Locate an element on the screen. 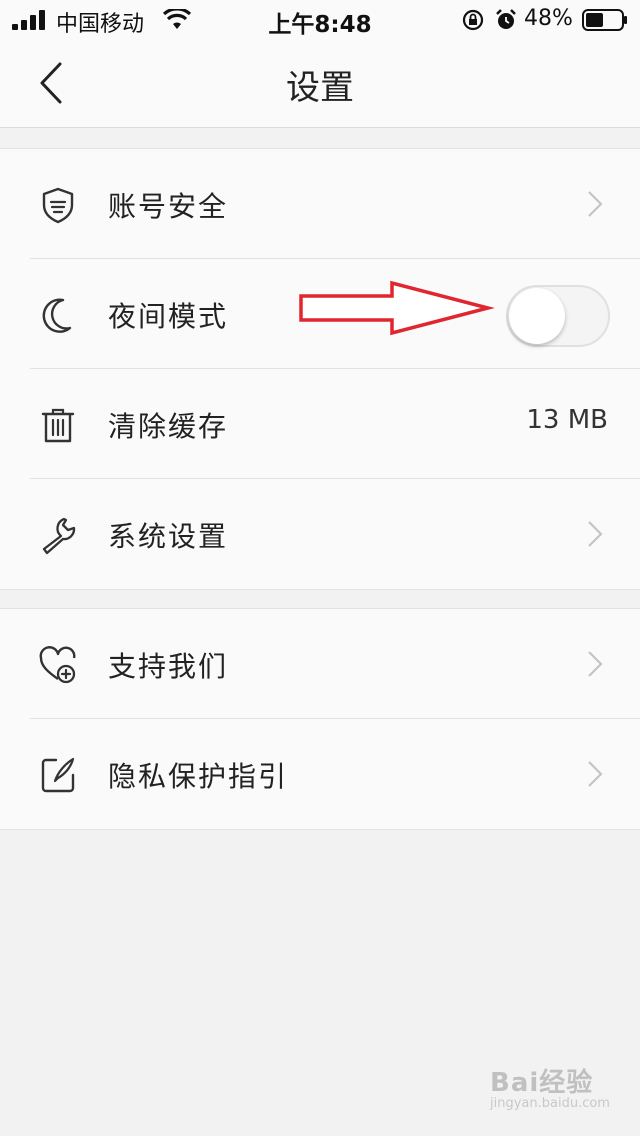 Image resolution: width=640 pixels, height=1136 pixels. battery-percent: 48% is located at coordinates (548, 18).